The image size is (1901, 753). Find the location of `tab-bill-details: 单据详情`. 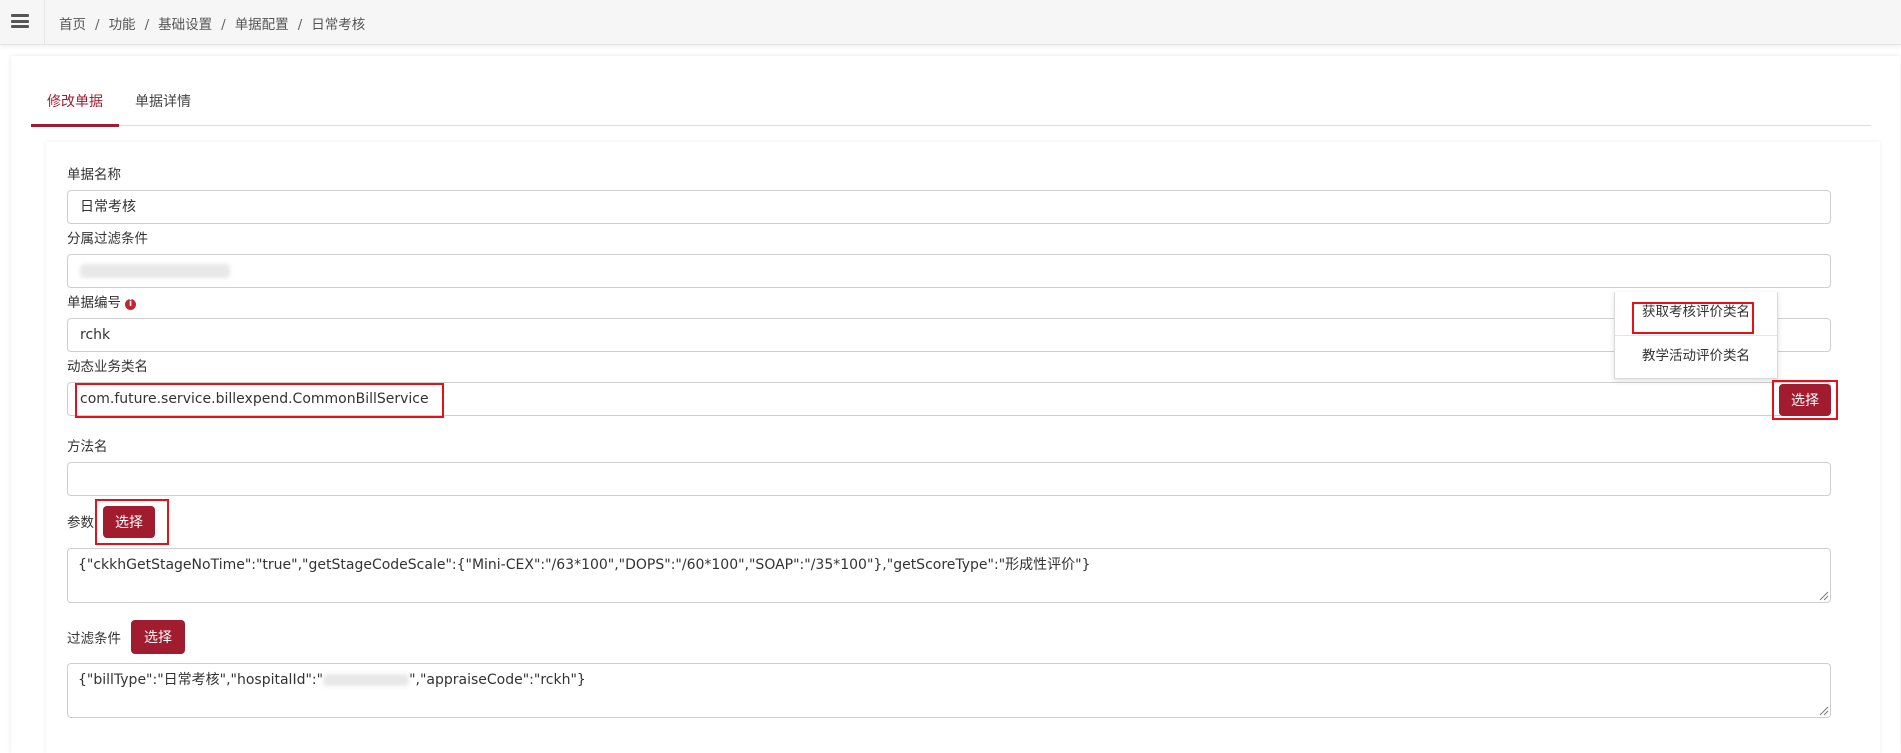

tab-bill-details: 单据详情 is located at coordinates (163, 101).